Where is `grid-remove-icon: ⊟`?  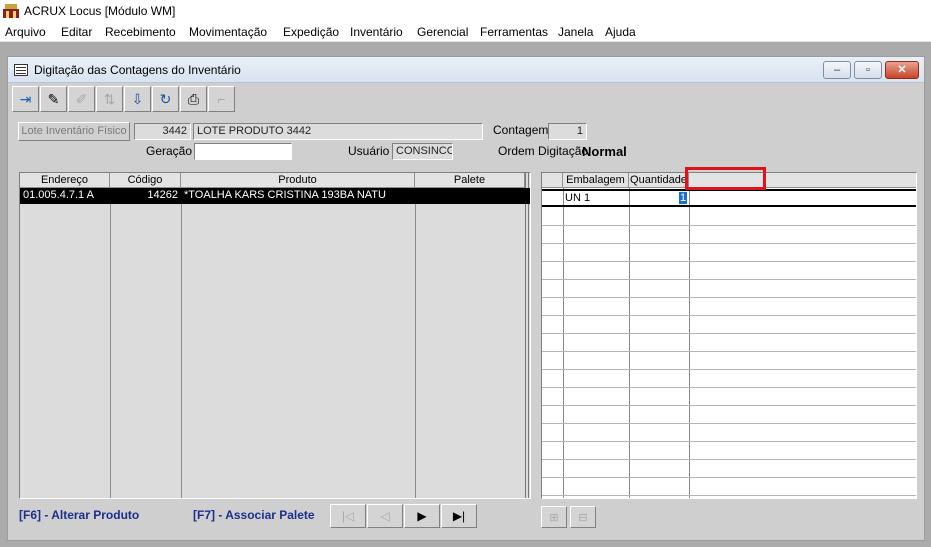 grid-remove-icon: ⊟ is located at coordinates (583, 517).